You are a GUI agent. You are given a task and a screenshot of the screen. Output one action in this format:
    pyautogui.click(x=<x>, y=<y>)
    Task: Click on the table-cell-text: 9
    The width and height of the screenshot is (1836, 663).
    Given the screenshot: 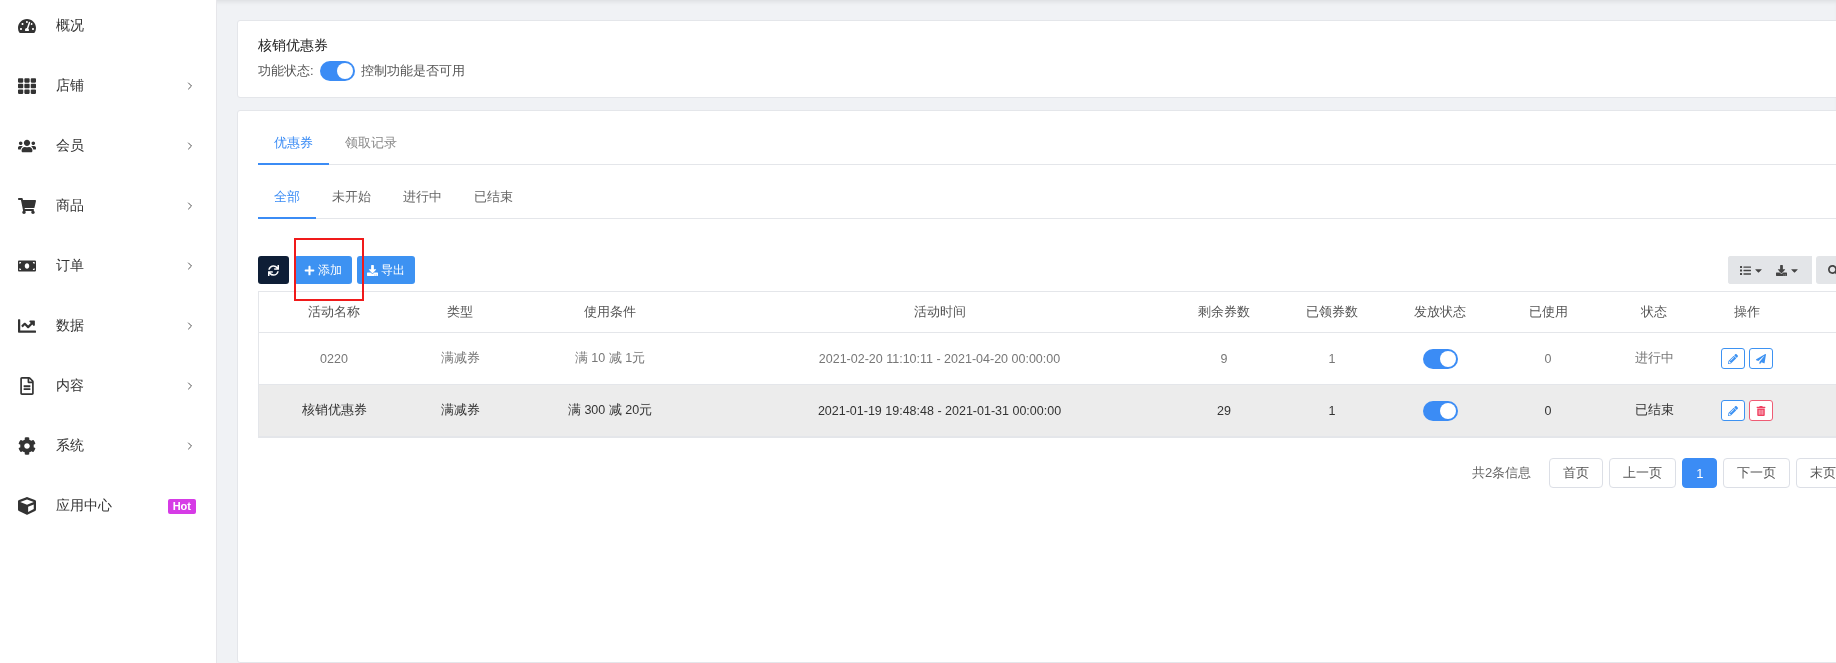 What is the action you would take?
    pyautogui.click(x=1224, y=358)
    